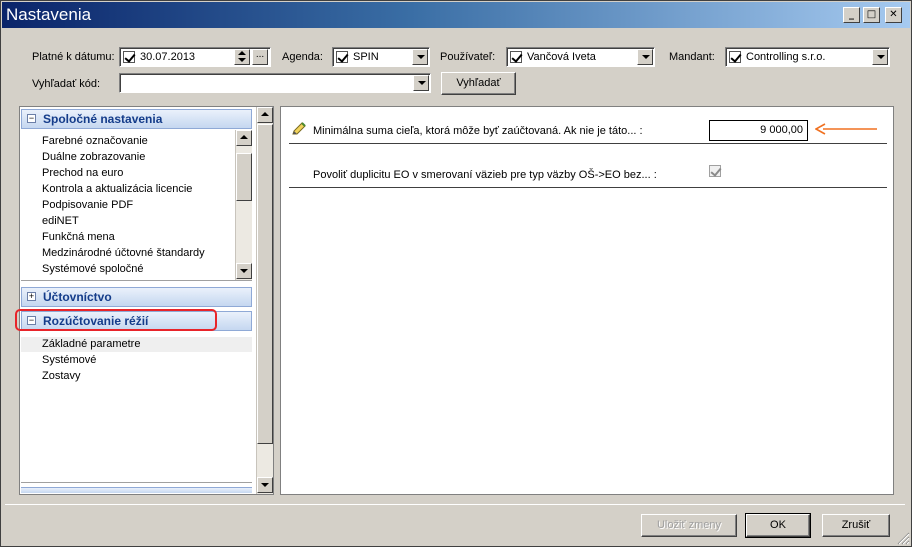 This screenshot has width=912, height=547. Describe the element at coordinates (60, 221) in the screenshot. I see `list-item: ediNET` at that location.